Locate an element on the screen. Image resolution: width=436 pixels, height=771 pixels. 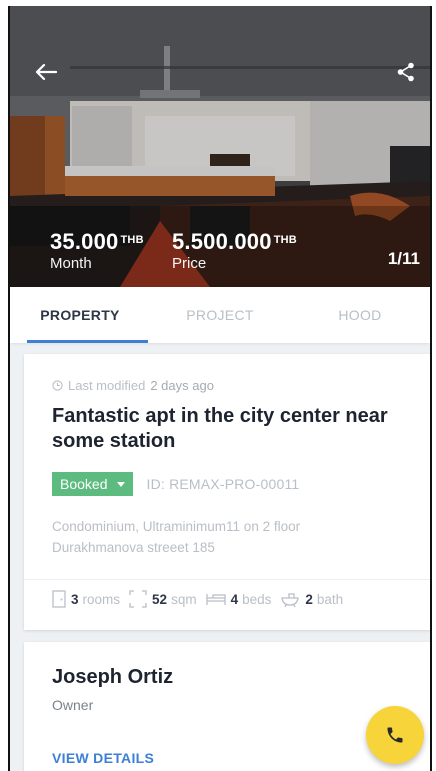
area-label: sqm is located at coordinates (184, 599).